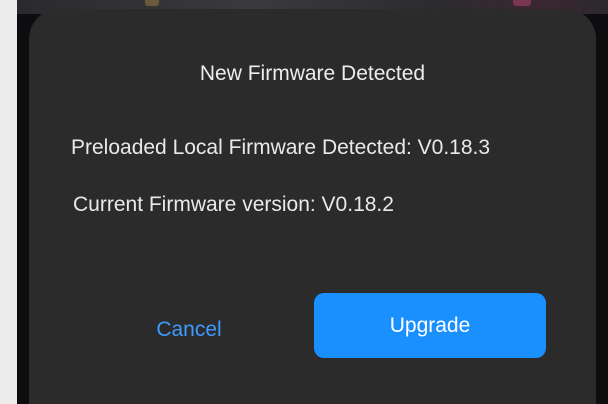  I want to click on cancel-button: Cancel, so click(189, 330).